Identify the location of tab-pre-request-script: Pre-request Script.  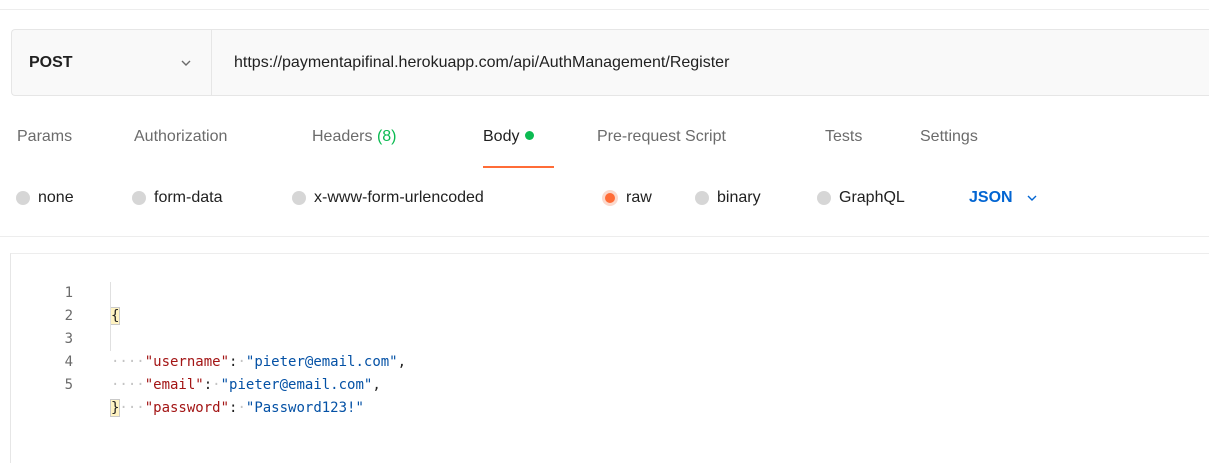
(661, 137).